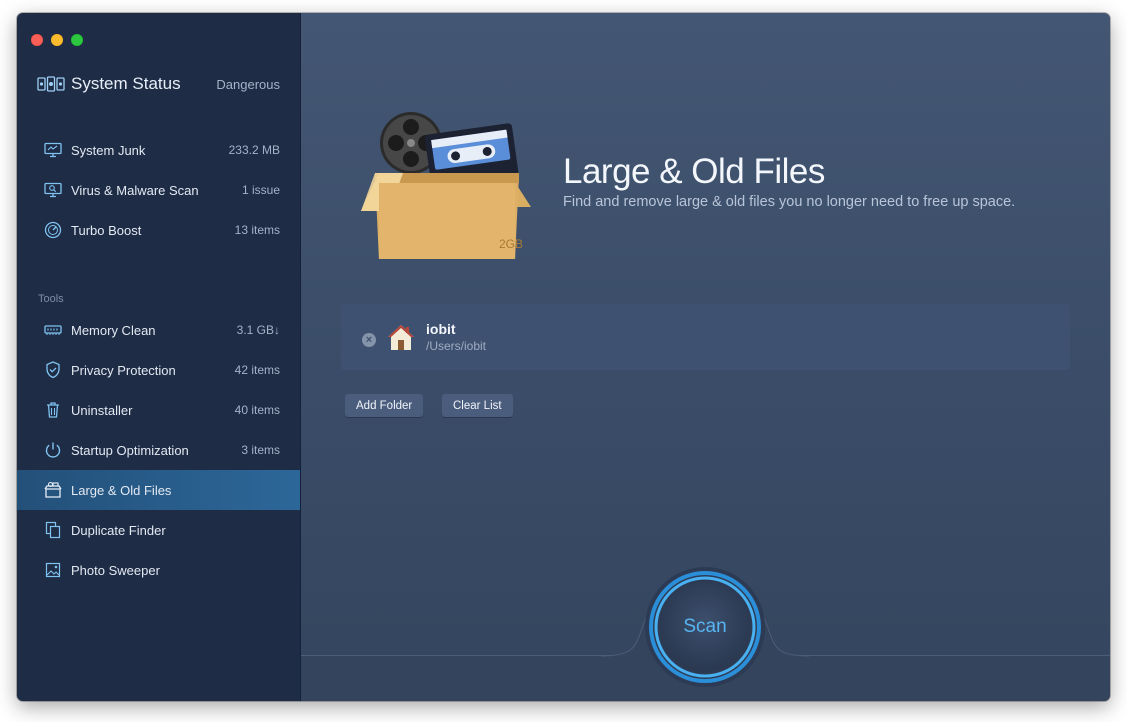 The height and width of the screenshot is (722, 1127). Describe the element at coordinates (477, 405) in the screenshot. I see `clear-list-button: Clear List` at that location.